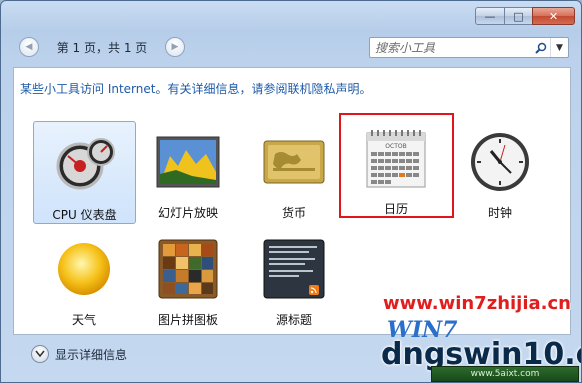  I want to click on search-icon, so click(541, 48).